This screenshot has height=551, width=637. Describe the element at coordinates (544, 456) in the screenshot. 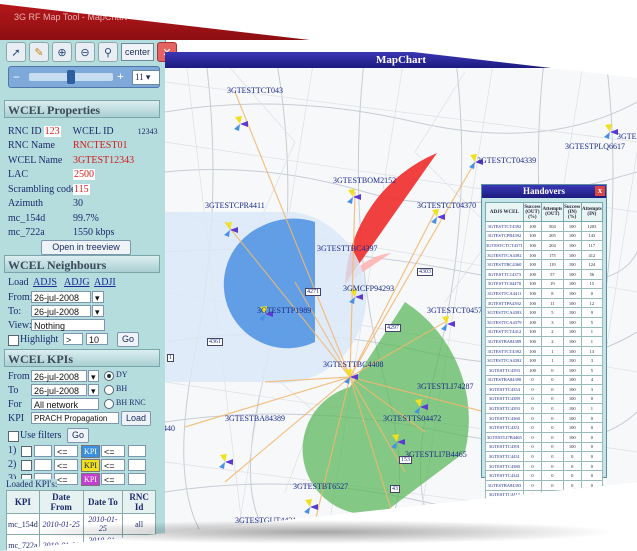

I see `table-row: 3GTESTTC4431 0 0 0 0` at that location.